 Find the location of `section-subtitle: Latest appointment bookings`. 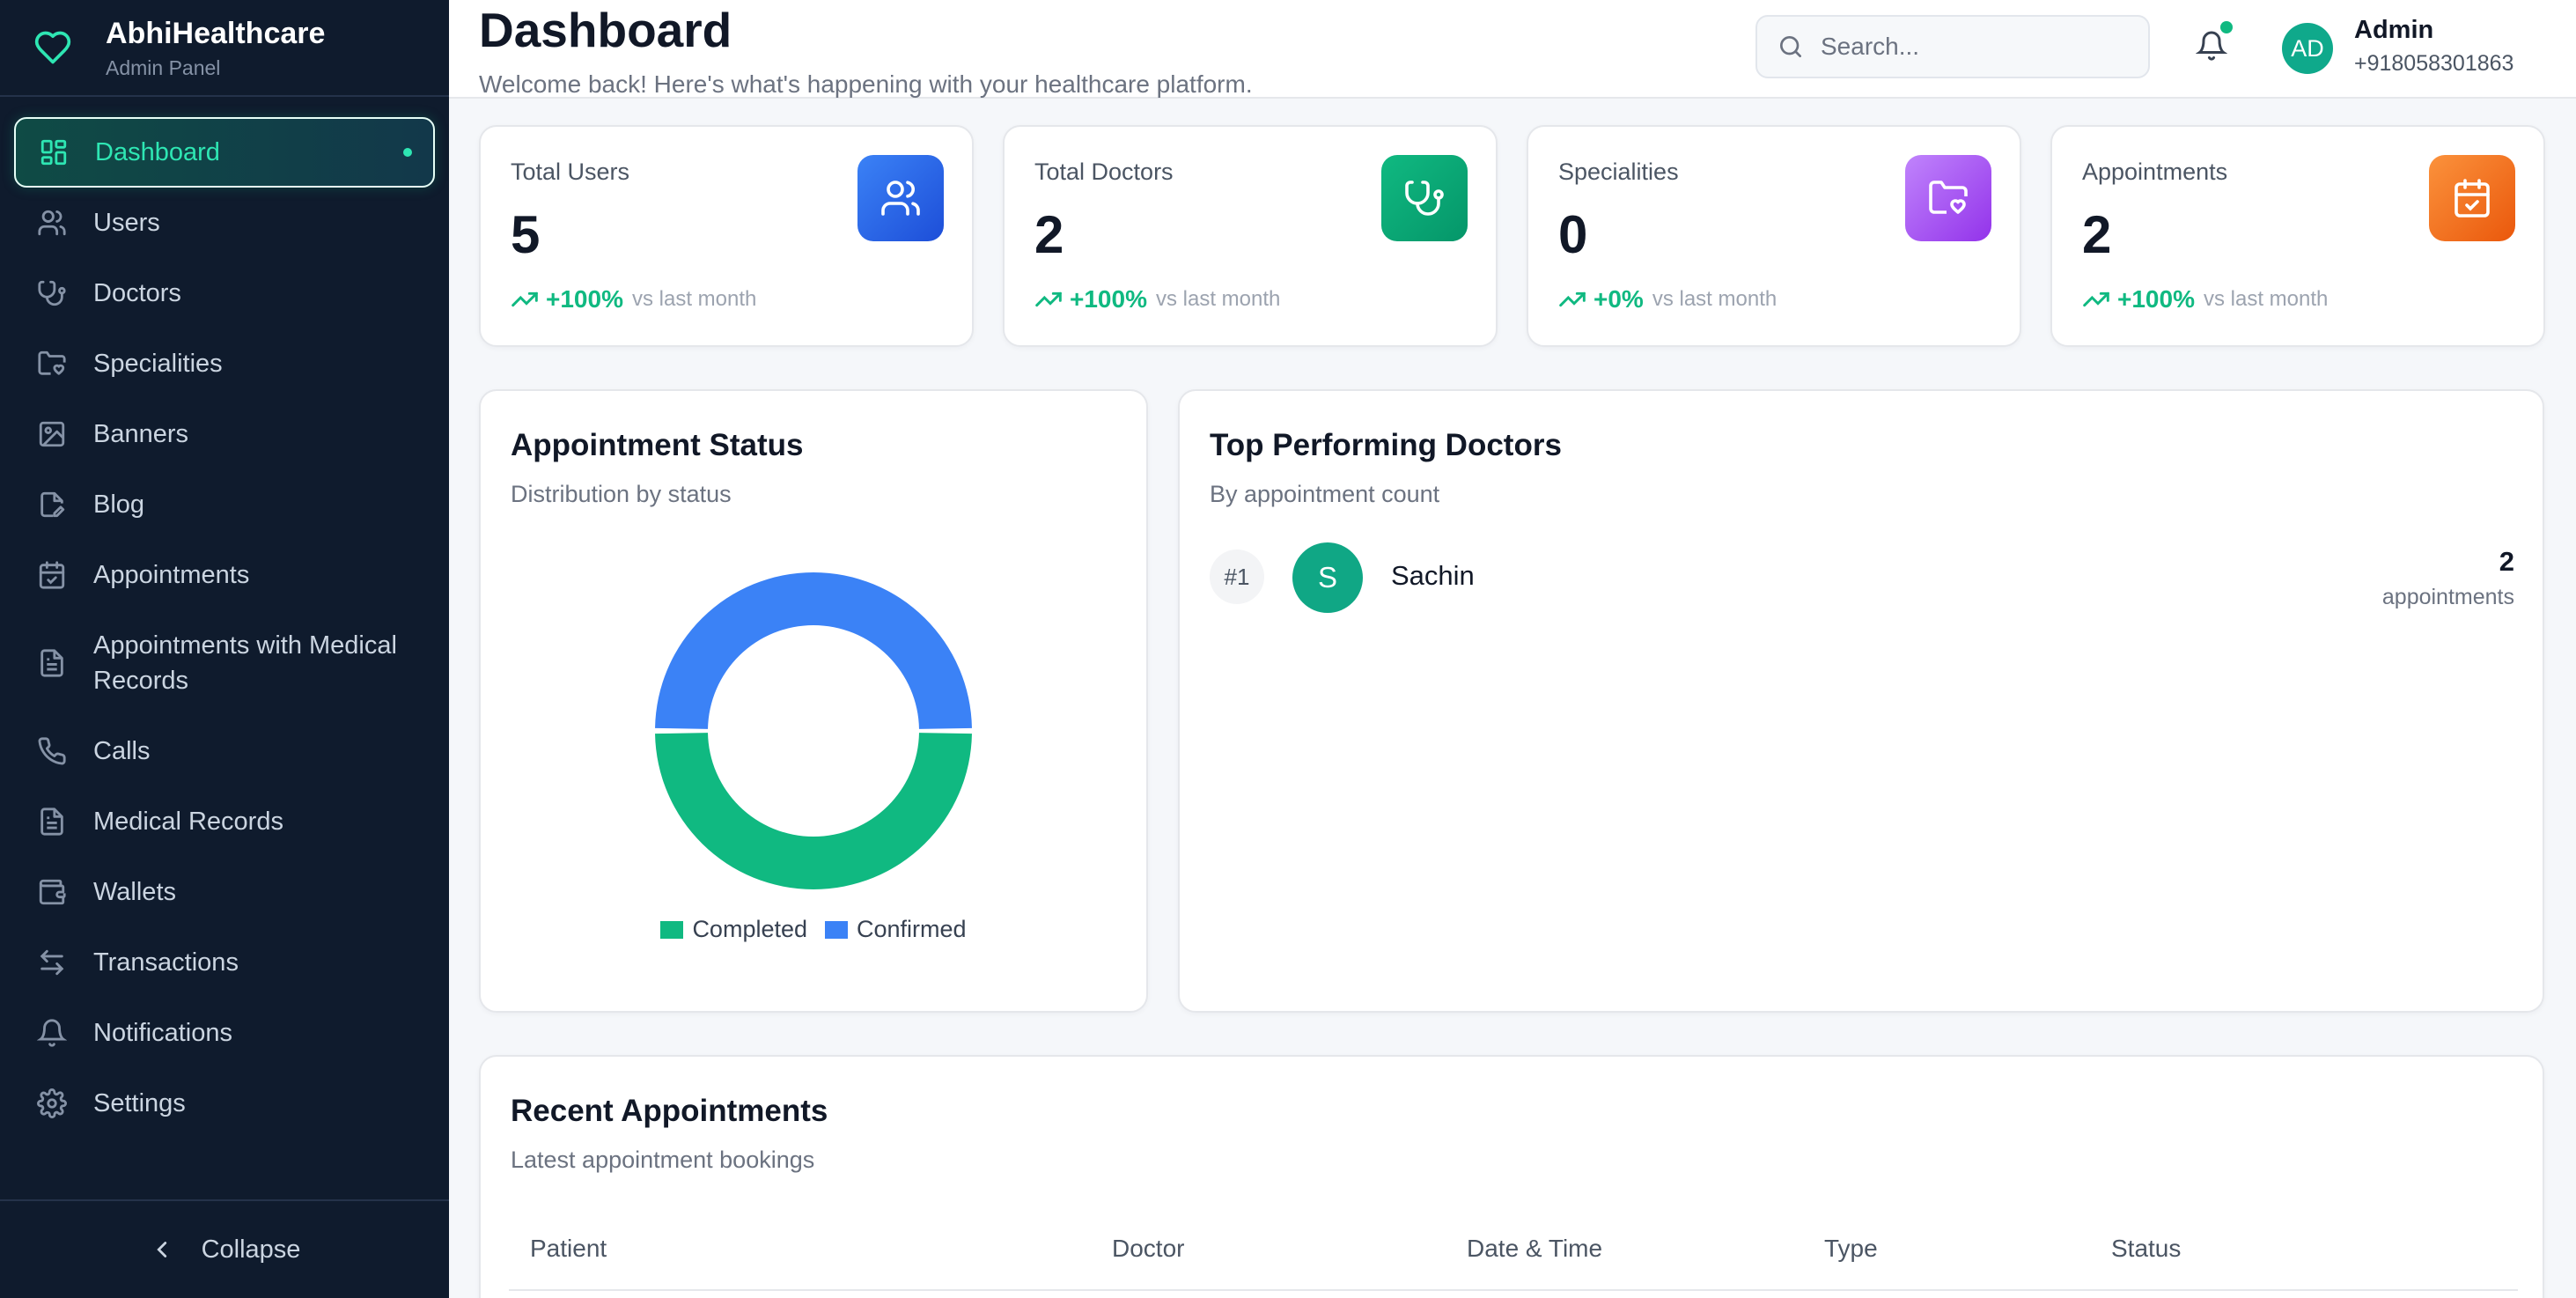

section-subtitle: Latest appointment bookings is located at coordinates (663, 1160).